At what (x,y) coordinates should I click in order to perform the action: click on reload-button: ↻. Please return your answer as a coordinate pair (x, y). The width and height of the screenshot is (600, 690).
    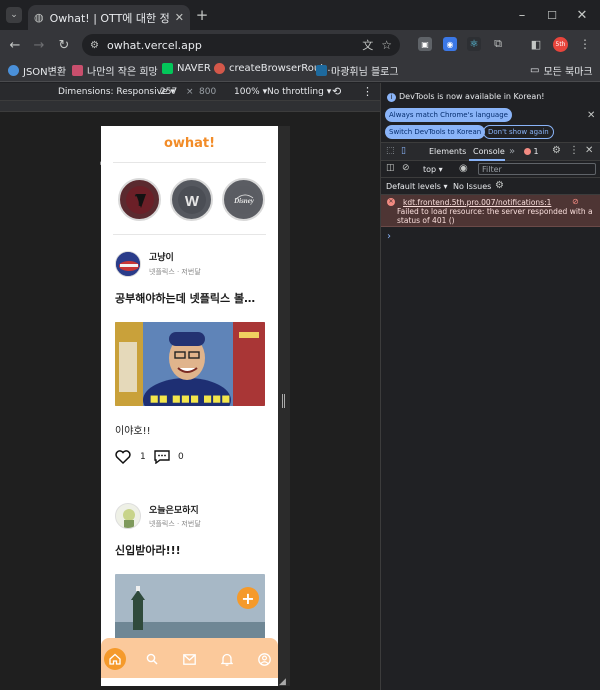
    Looking at the image, I should click on (64, 45).